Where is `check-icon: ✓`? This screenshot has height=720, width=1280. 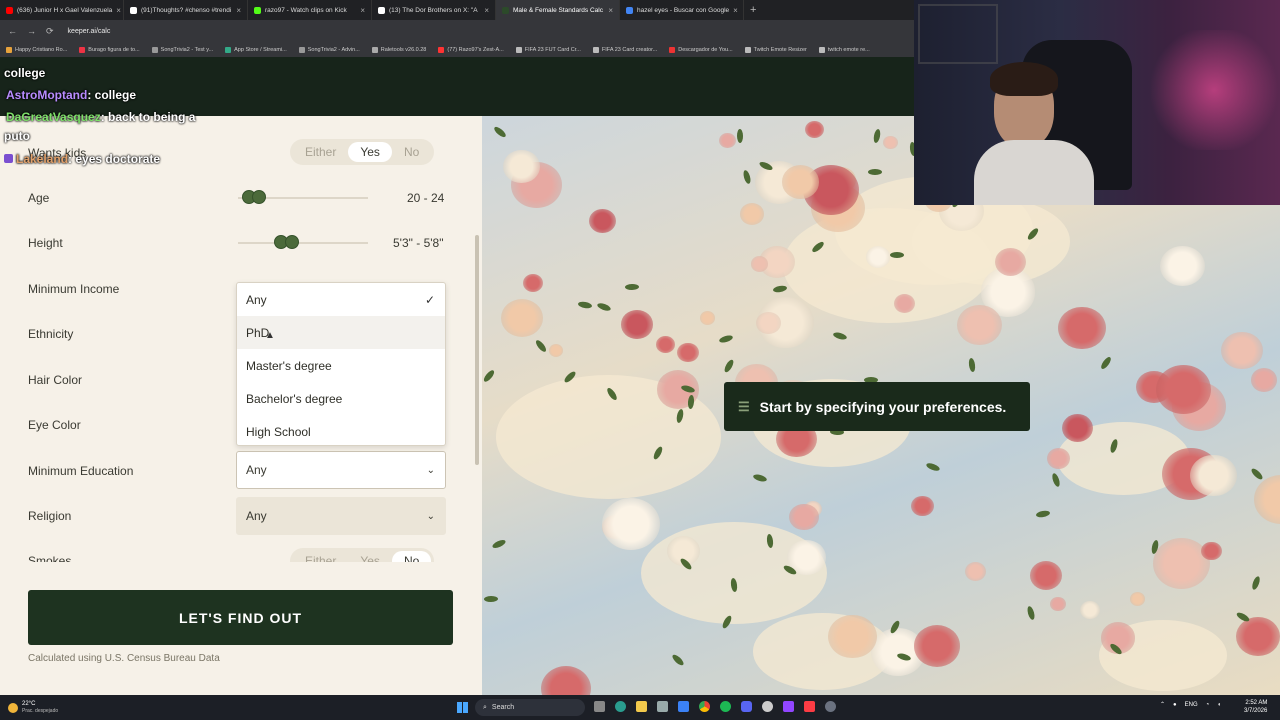
check-icon: ✓ is located at coordinates (429, 299).